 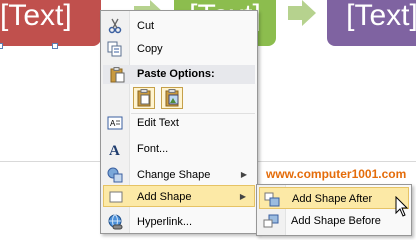 What do you see at coordinates (115, 175) in the screenshot?
I see `change-shape-icon` at bounding box center [115, 175].